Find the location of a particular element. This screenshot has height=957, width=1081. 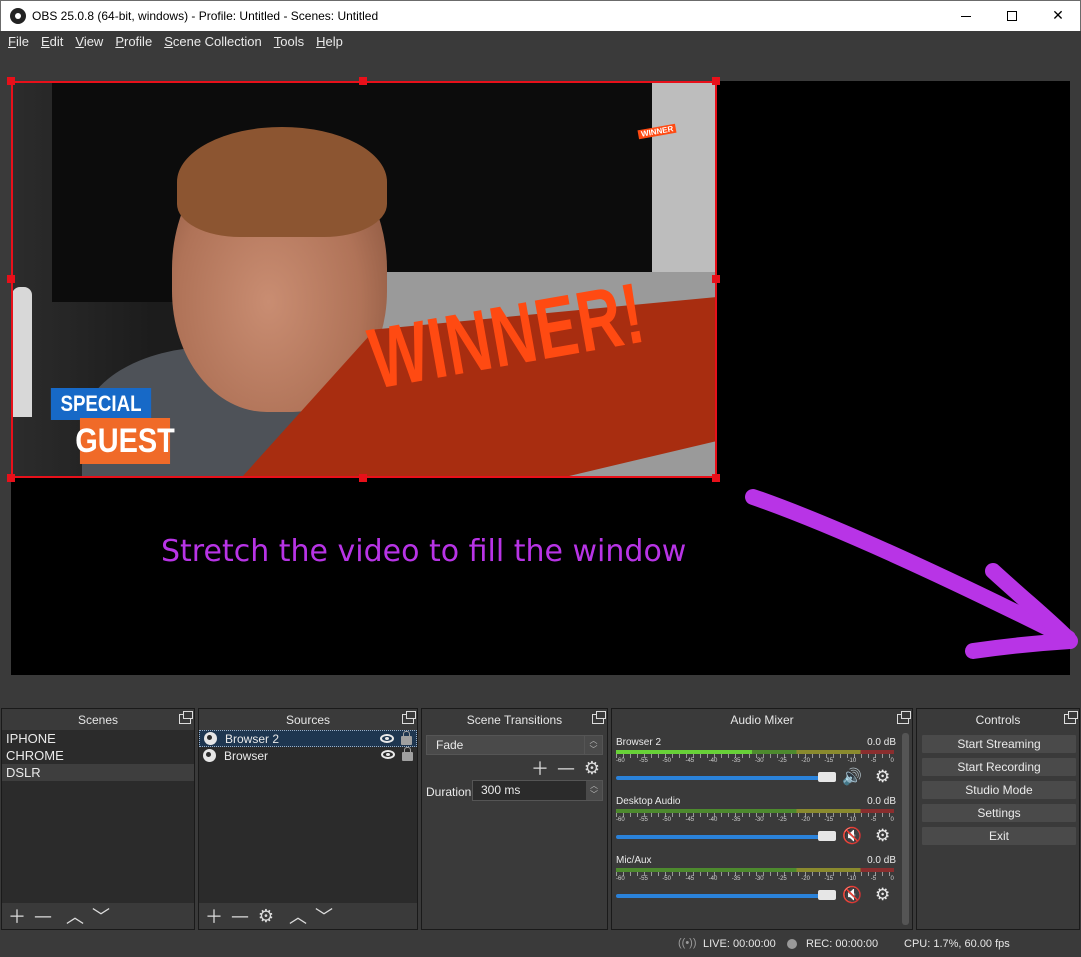

duration-input: 300 ms ︿ ﹀ is located at coordinates (537, 790).